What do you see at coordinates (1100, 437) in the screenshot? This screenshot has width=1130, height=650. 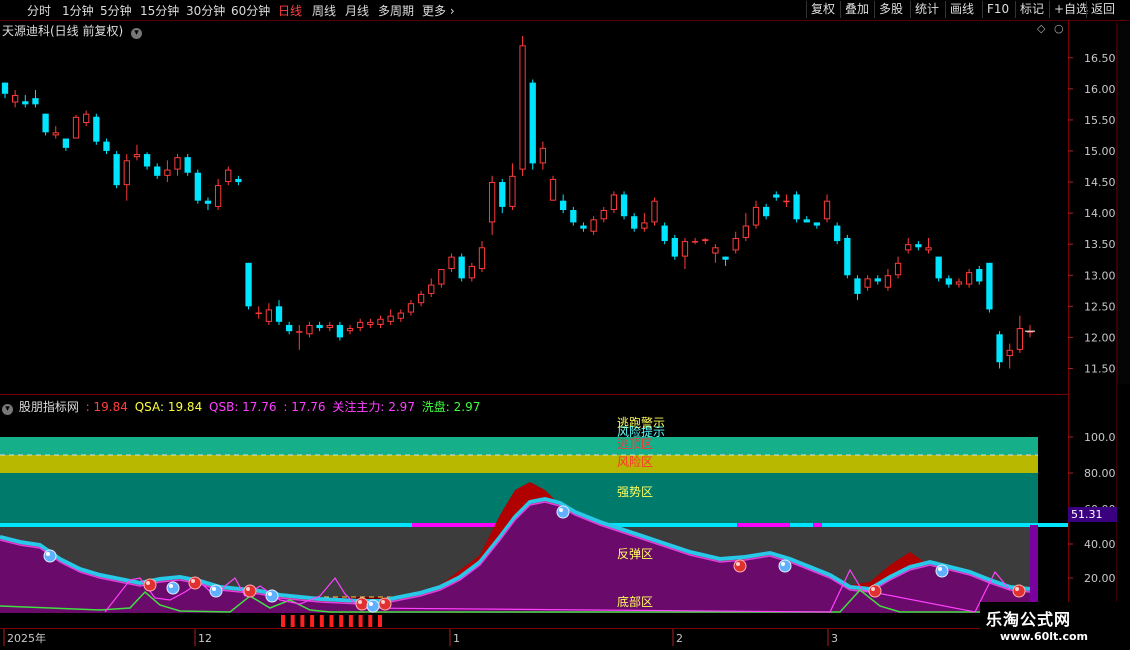 I see `ind-tick-label-0: 100.0` at bounding box center [1100, 437].